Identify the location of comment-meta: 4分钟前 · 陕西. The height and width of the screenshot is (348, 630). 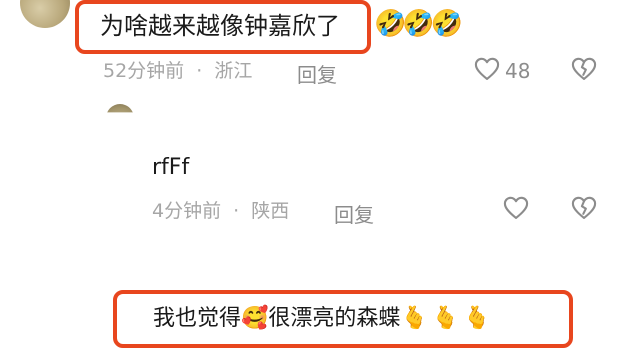
(220, 211).